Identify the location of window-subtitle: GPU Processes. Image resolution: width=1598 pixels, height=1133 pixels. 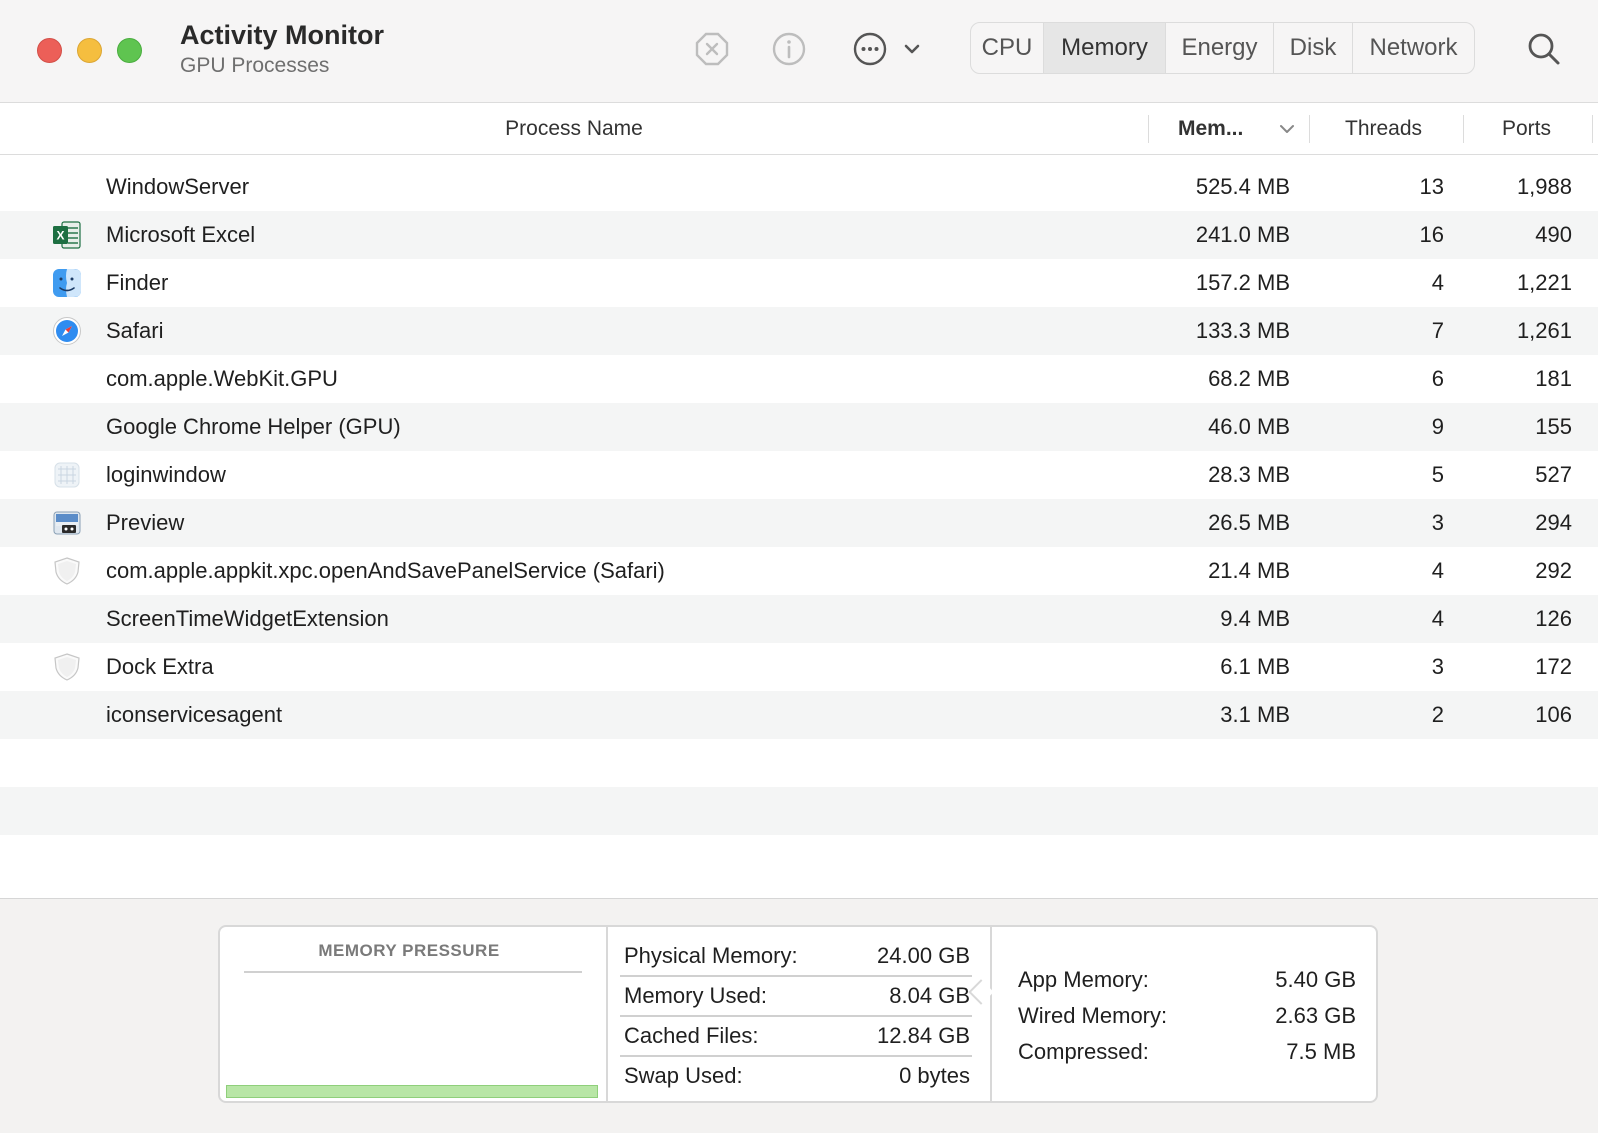
(255, 65).